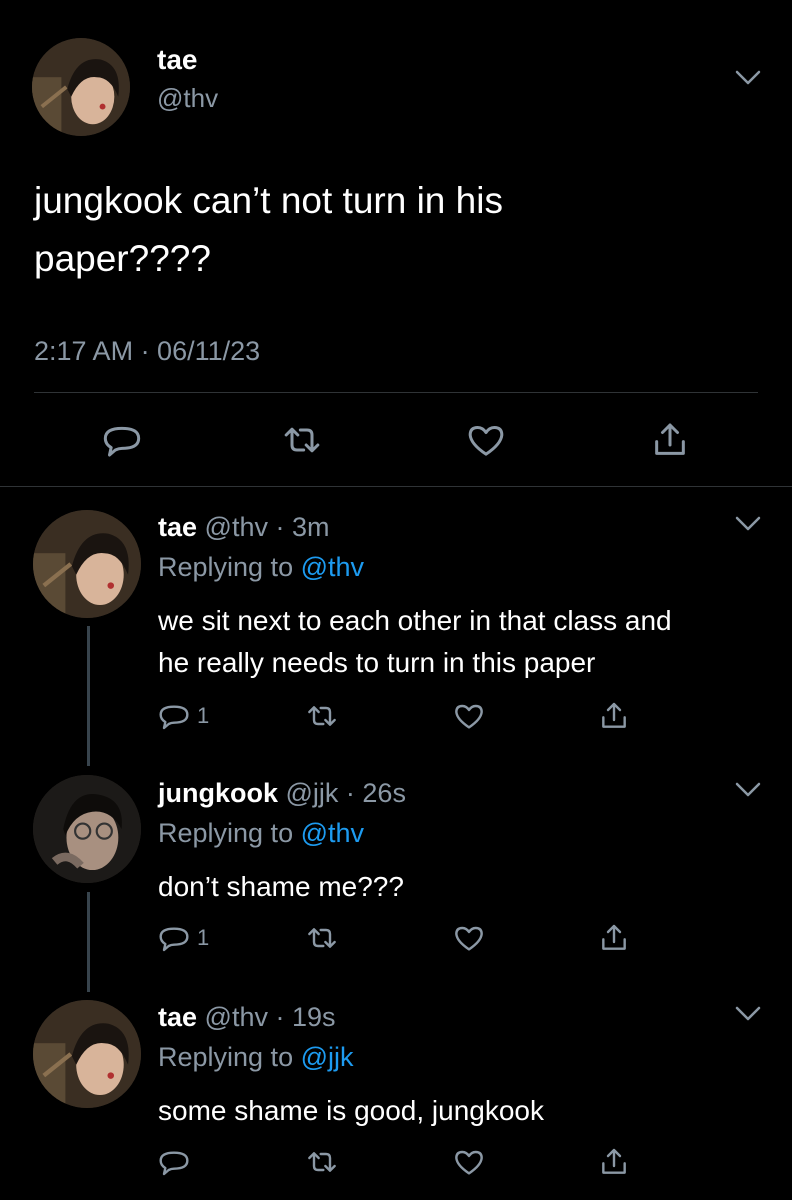 This screenshot has height=1200, width=792. I want to click on reply-text-line: don’t shame me???, so click(281, 886).